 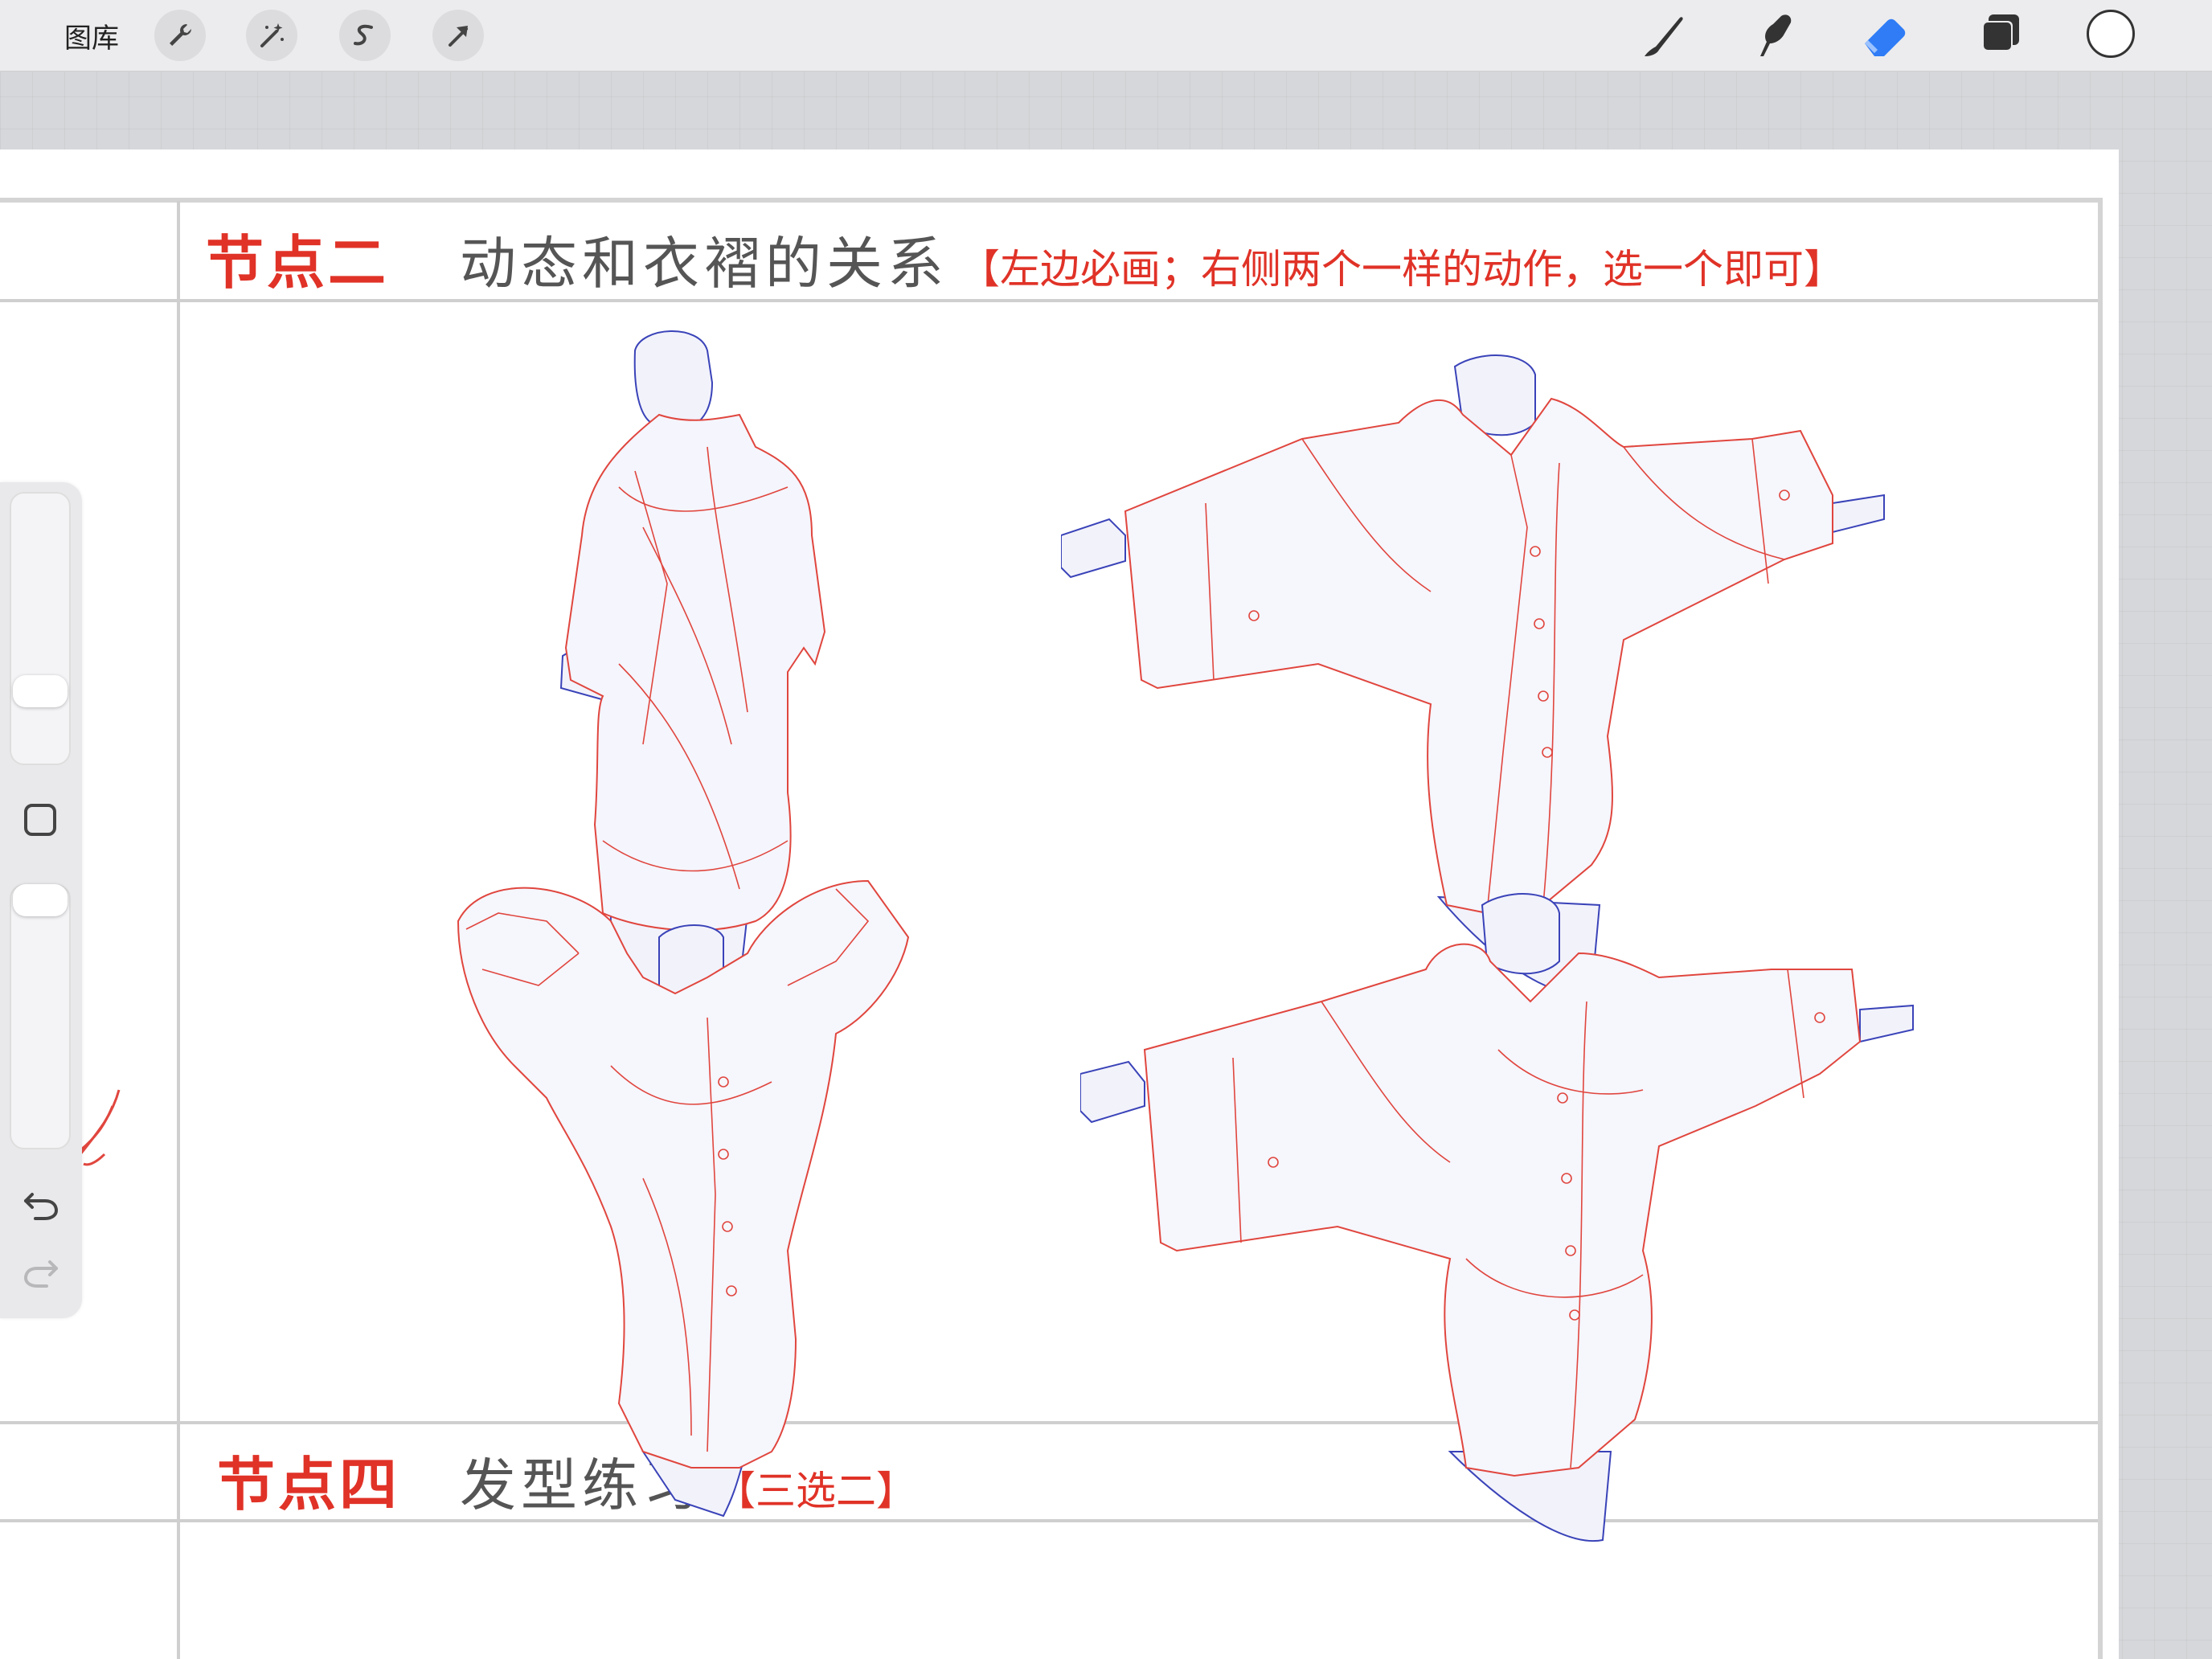 I want to click on color-picker-button, so click(x=2111, y=34).